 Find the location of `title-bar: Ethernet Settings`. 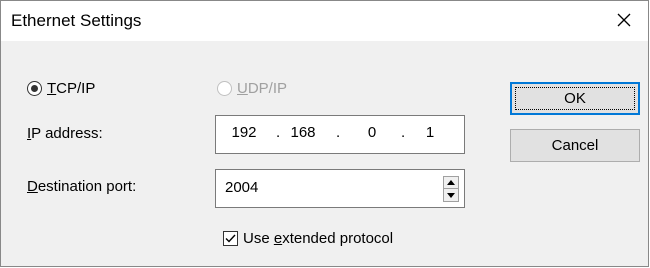

title-bar: Ethernet Settings is located at coordinates (324, 21).